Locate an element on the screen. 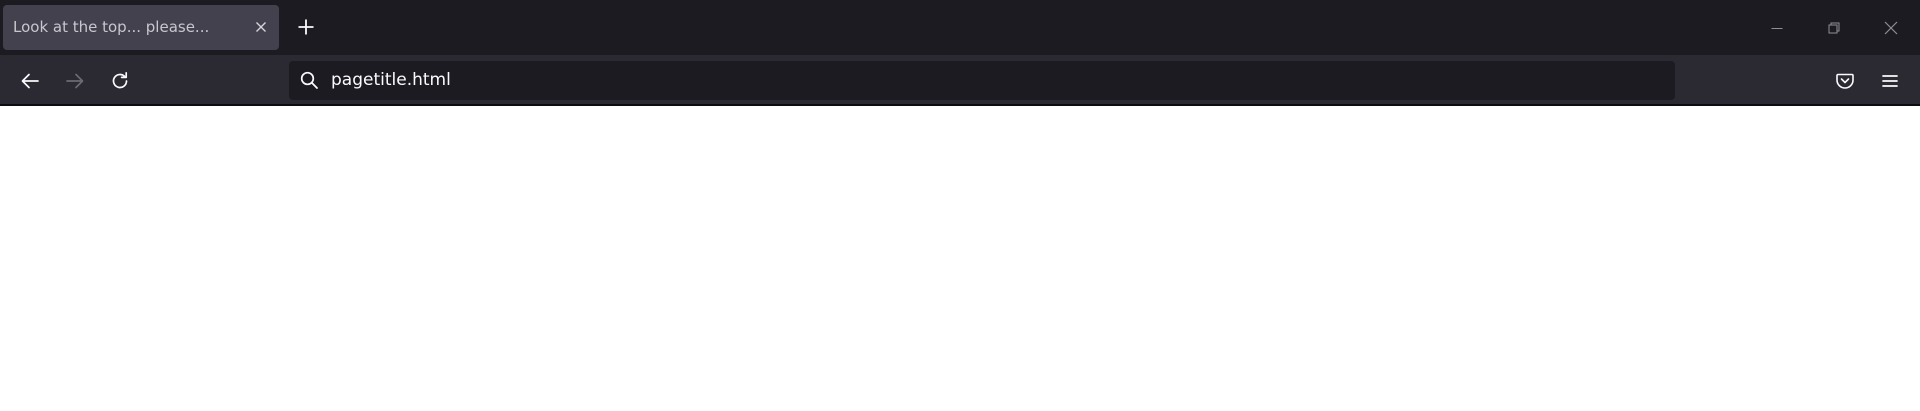  url-bar: pagetitle.html is located at coordinates (982, 80).